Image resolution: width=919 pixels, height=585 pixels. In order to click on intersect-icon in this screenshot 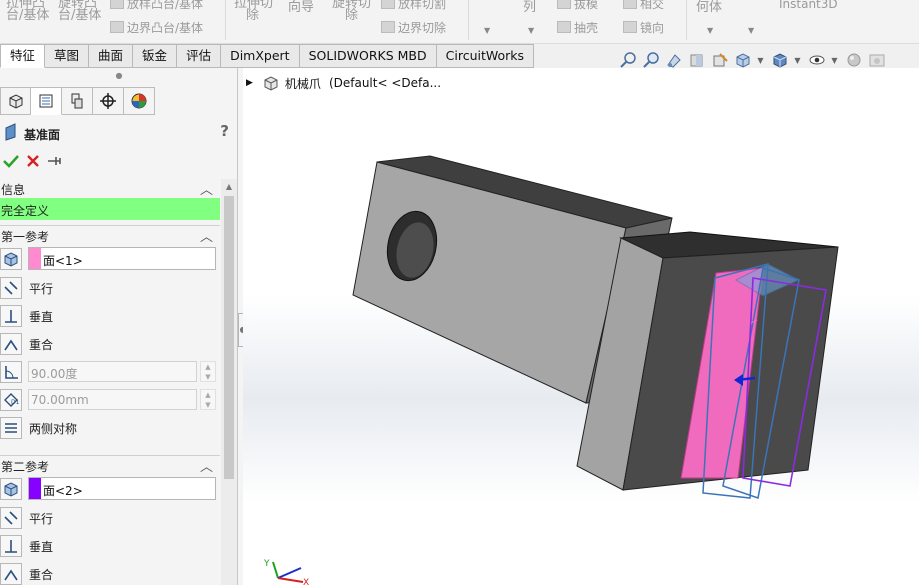, I will do `click(630, 4)`.